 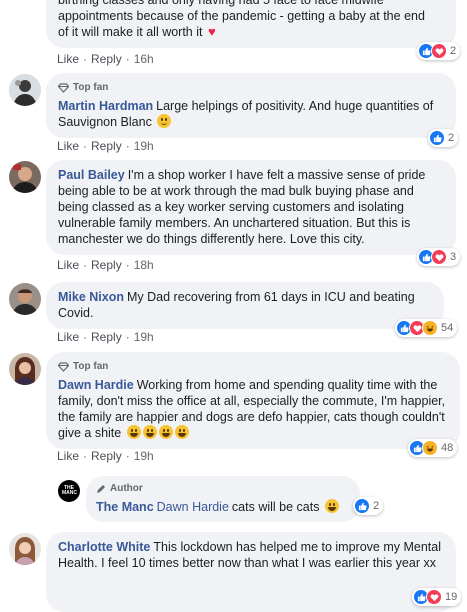 I want to click on pen-icon, so click(x=101, y=489).